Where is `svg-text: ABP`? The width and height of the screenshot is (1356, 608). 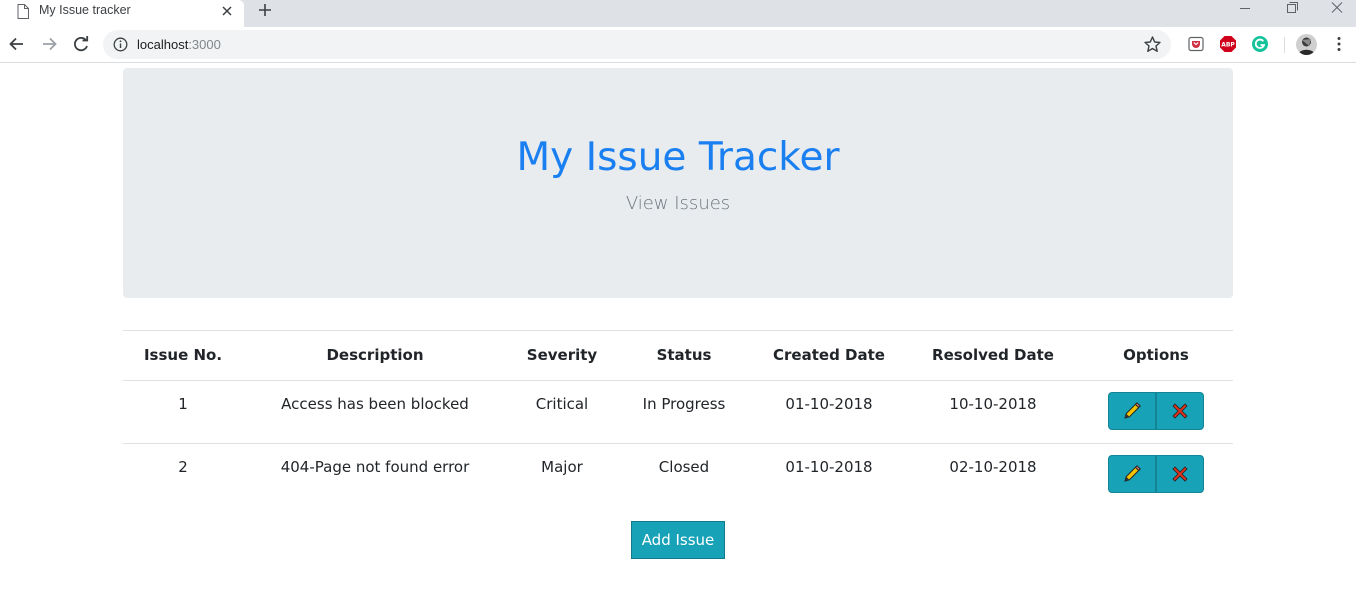 svg-text: ABP is located at coordinates (1228, 45).